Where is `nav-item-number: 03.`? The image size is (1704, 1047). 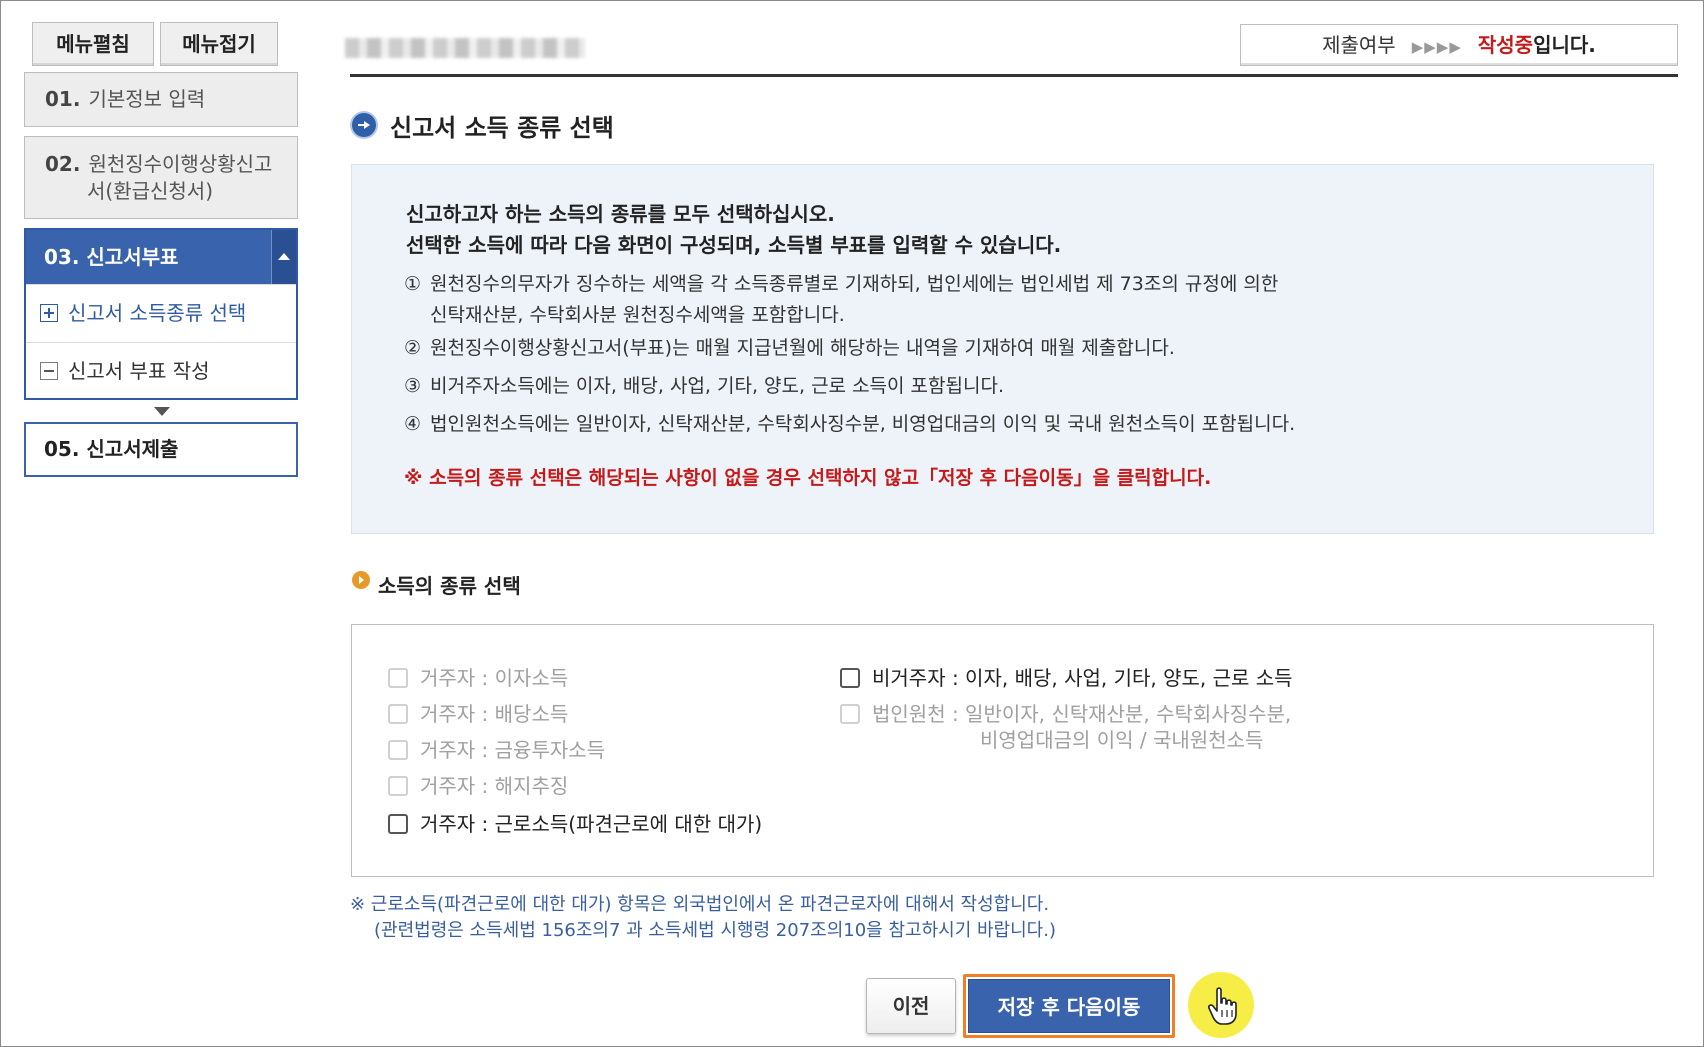
nav-item-number: 03. is located at coordinates (62, 257).